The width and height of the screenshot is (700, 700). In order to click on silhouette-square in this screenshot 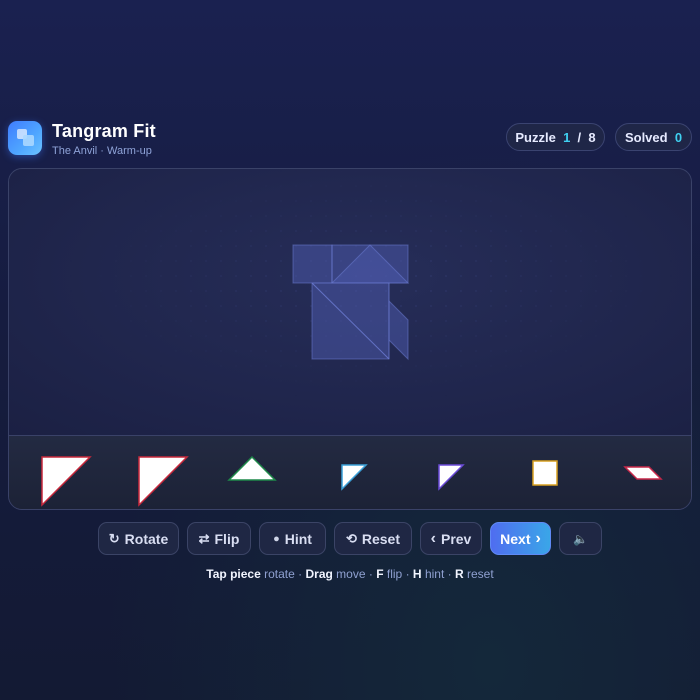, I will do `click(312, 264)`.